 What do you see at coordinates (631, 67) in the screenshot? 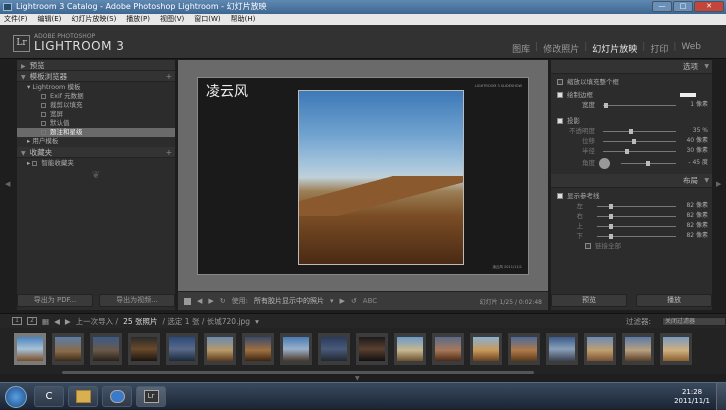
I see `options-header: 选项 ▼` at bounding box center [631, 67].